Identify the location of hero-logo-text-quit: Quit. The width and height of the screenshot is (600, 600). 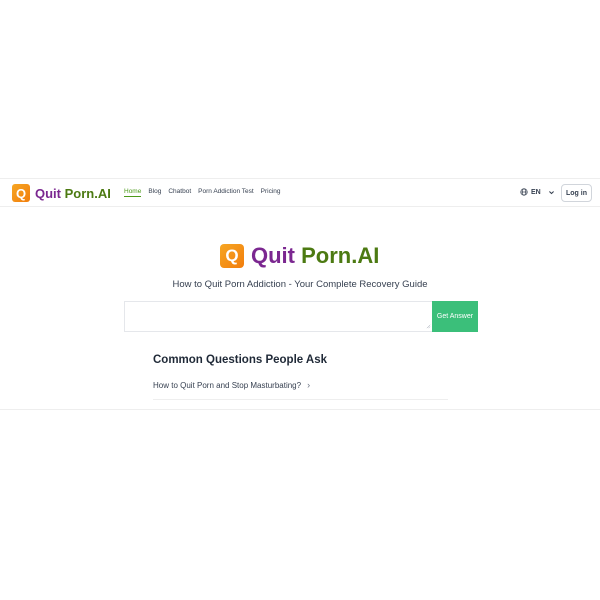
(273, 255).